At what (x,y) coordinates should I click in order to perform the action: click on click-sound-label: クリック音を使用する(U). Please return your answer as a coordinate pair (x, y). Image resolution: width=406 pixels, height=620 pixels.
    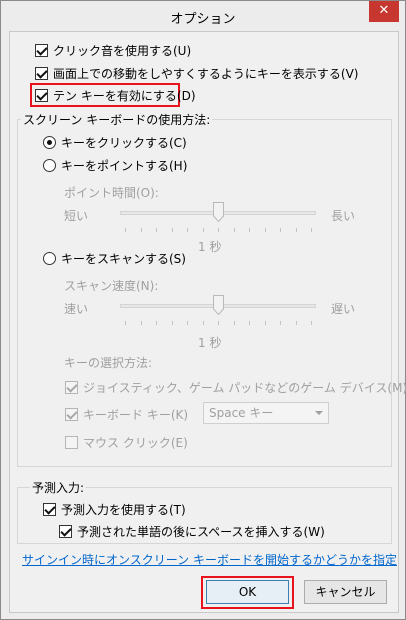
    Looking at the image, I should click on (122, 50).